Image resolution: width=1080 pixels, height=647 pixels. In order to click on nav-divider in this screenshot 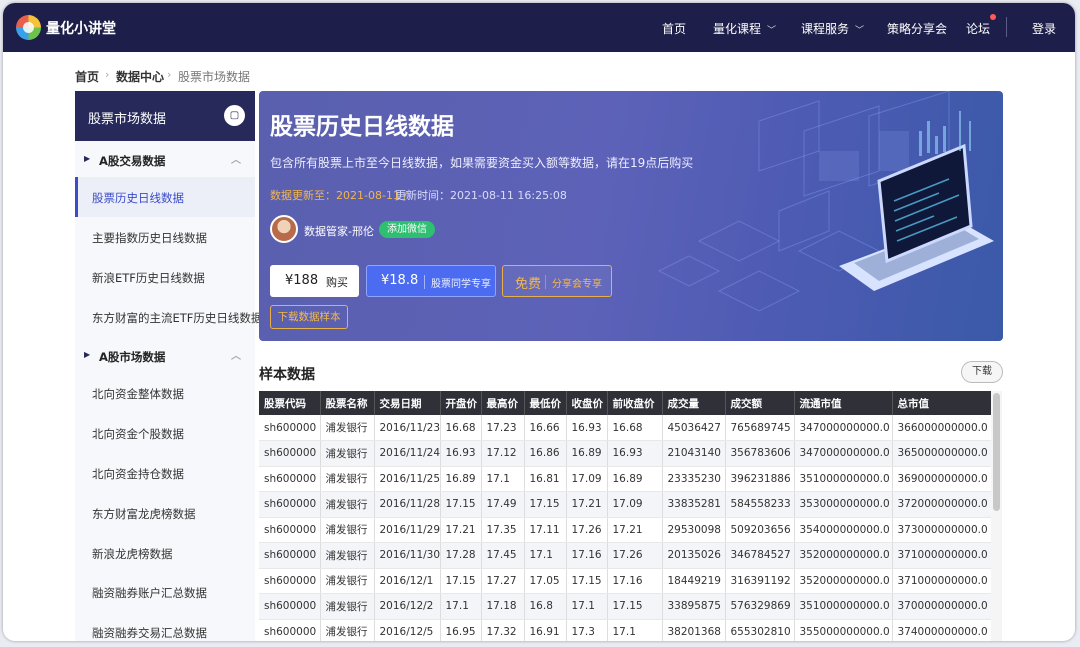, I will do `click(1006, 27)`.